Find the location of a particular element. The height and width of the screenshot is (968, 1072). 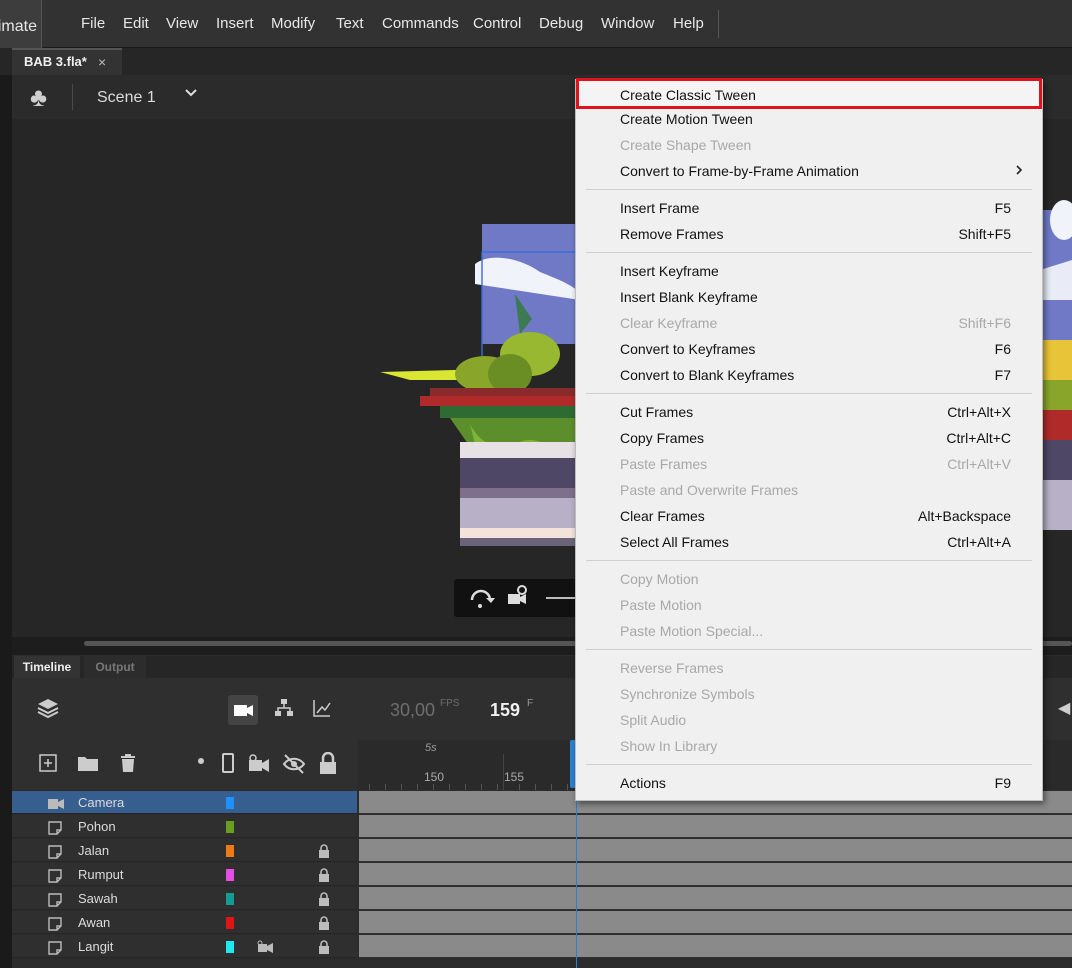

tab-output: Output is located at coordinates (115, 667).